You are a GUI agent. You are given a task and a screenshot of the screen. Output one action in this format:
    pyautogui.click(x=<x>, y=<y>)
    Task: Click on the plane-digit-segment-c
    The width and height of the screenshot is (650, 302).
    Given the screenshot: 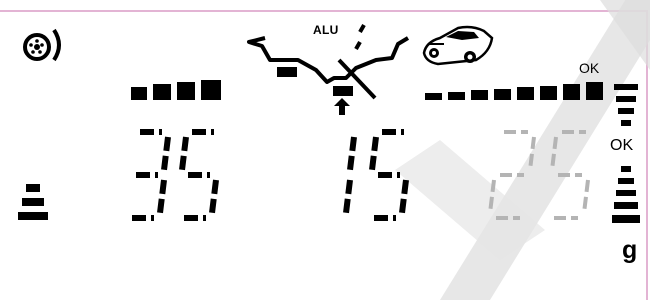 What is the action you would take?
    pyautogui.click(x=358, y=45)
    